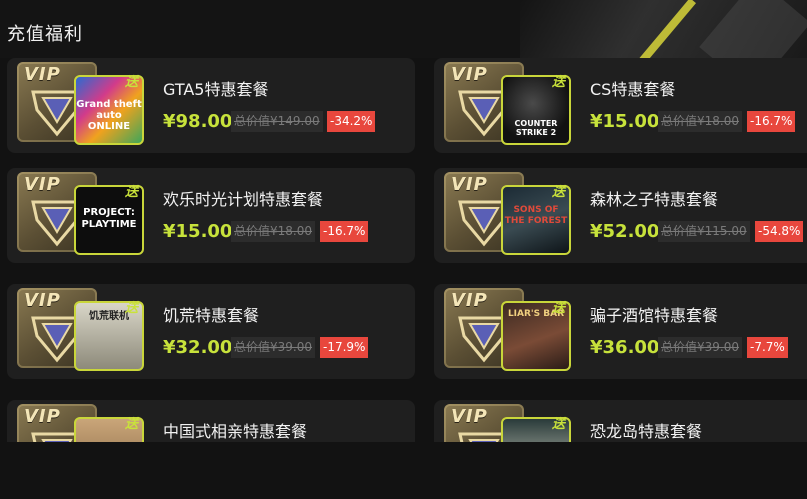  What do you see at coordinates (536, 128) in the screenshot?
I see `cover-title: COUNTER STRIKE 2` at bounding box center [536, 128].